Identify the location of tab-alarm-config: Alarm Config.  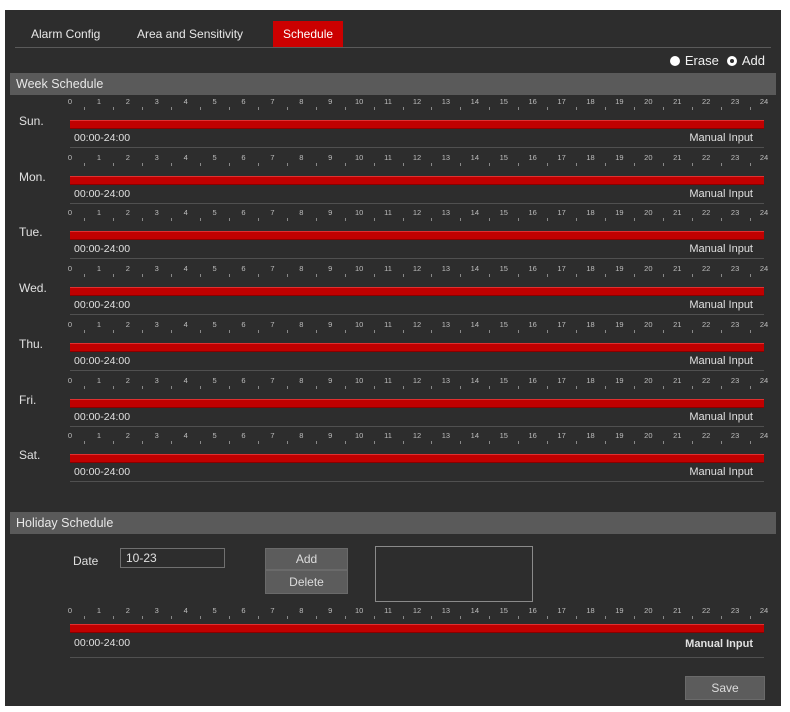
(65, 34).